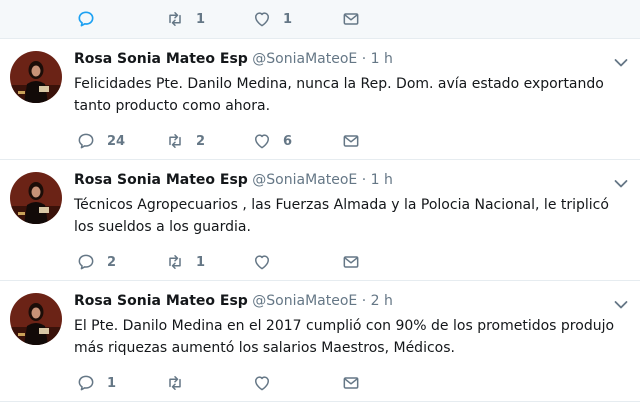 This screenshot has height=403, width=640. Describe the element at coordinates (201, 141) in the screenshot. I see `retweet-count: 2` at that location.